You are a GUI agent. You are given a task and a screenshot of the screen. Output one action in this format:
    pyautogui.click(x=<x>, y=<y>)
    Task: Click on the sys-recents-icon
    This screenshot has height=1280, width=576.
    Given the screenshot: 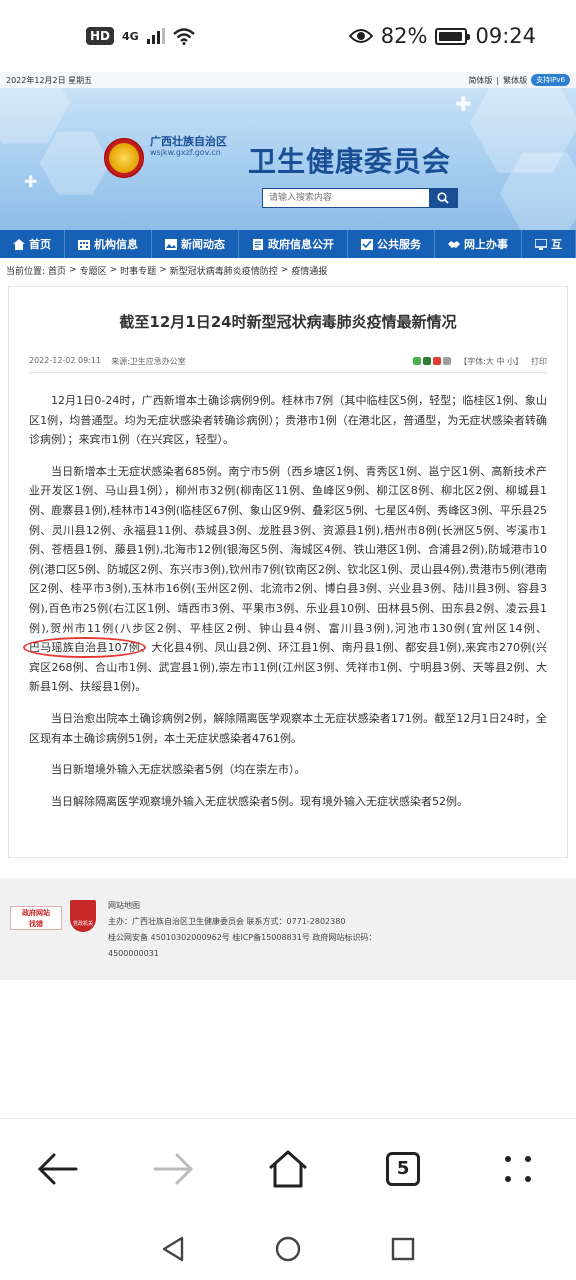 What is the action you would take?
    pyautogui.click(x=403, y=1249)
    